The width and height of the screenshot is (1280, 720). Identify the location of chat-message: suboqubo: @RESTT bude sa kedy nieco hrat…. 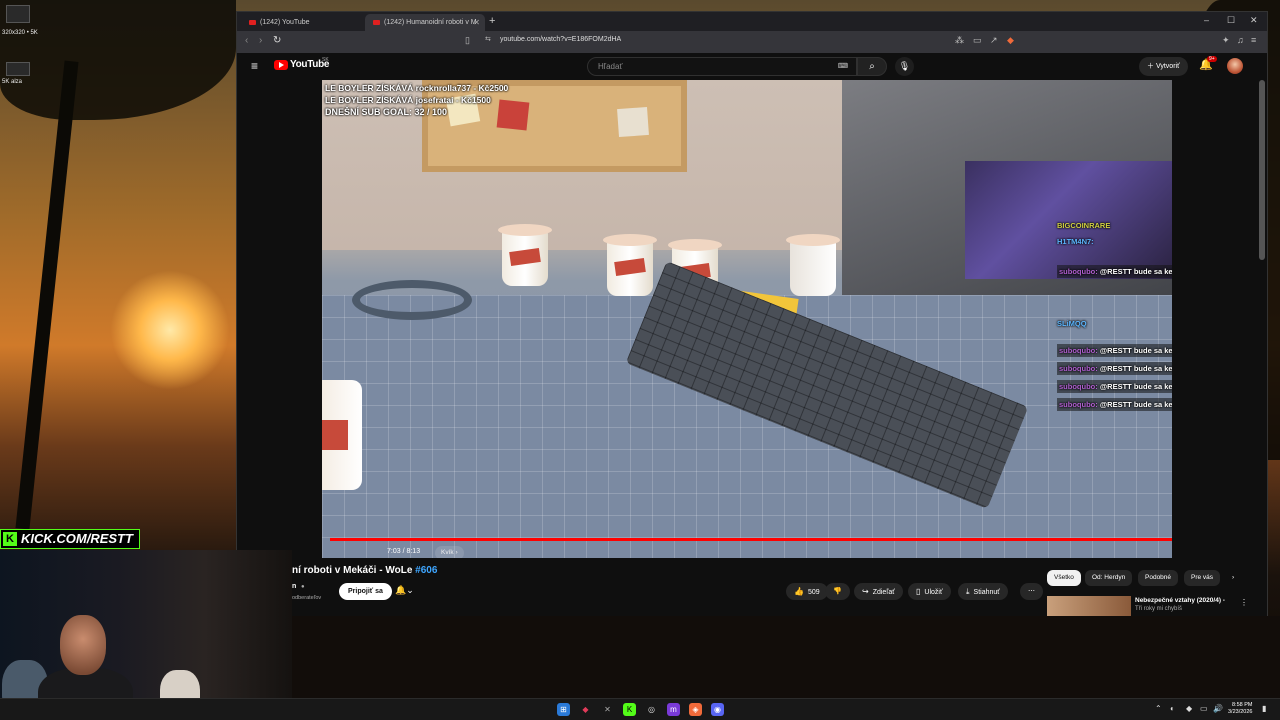
(1114, 404).